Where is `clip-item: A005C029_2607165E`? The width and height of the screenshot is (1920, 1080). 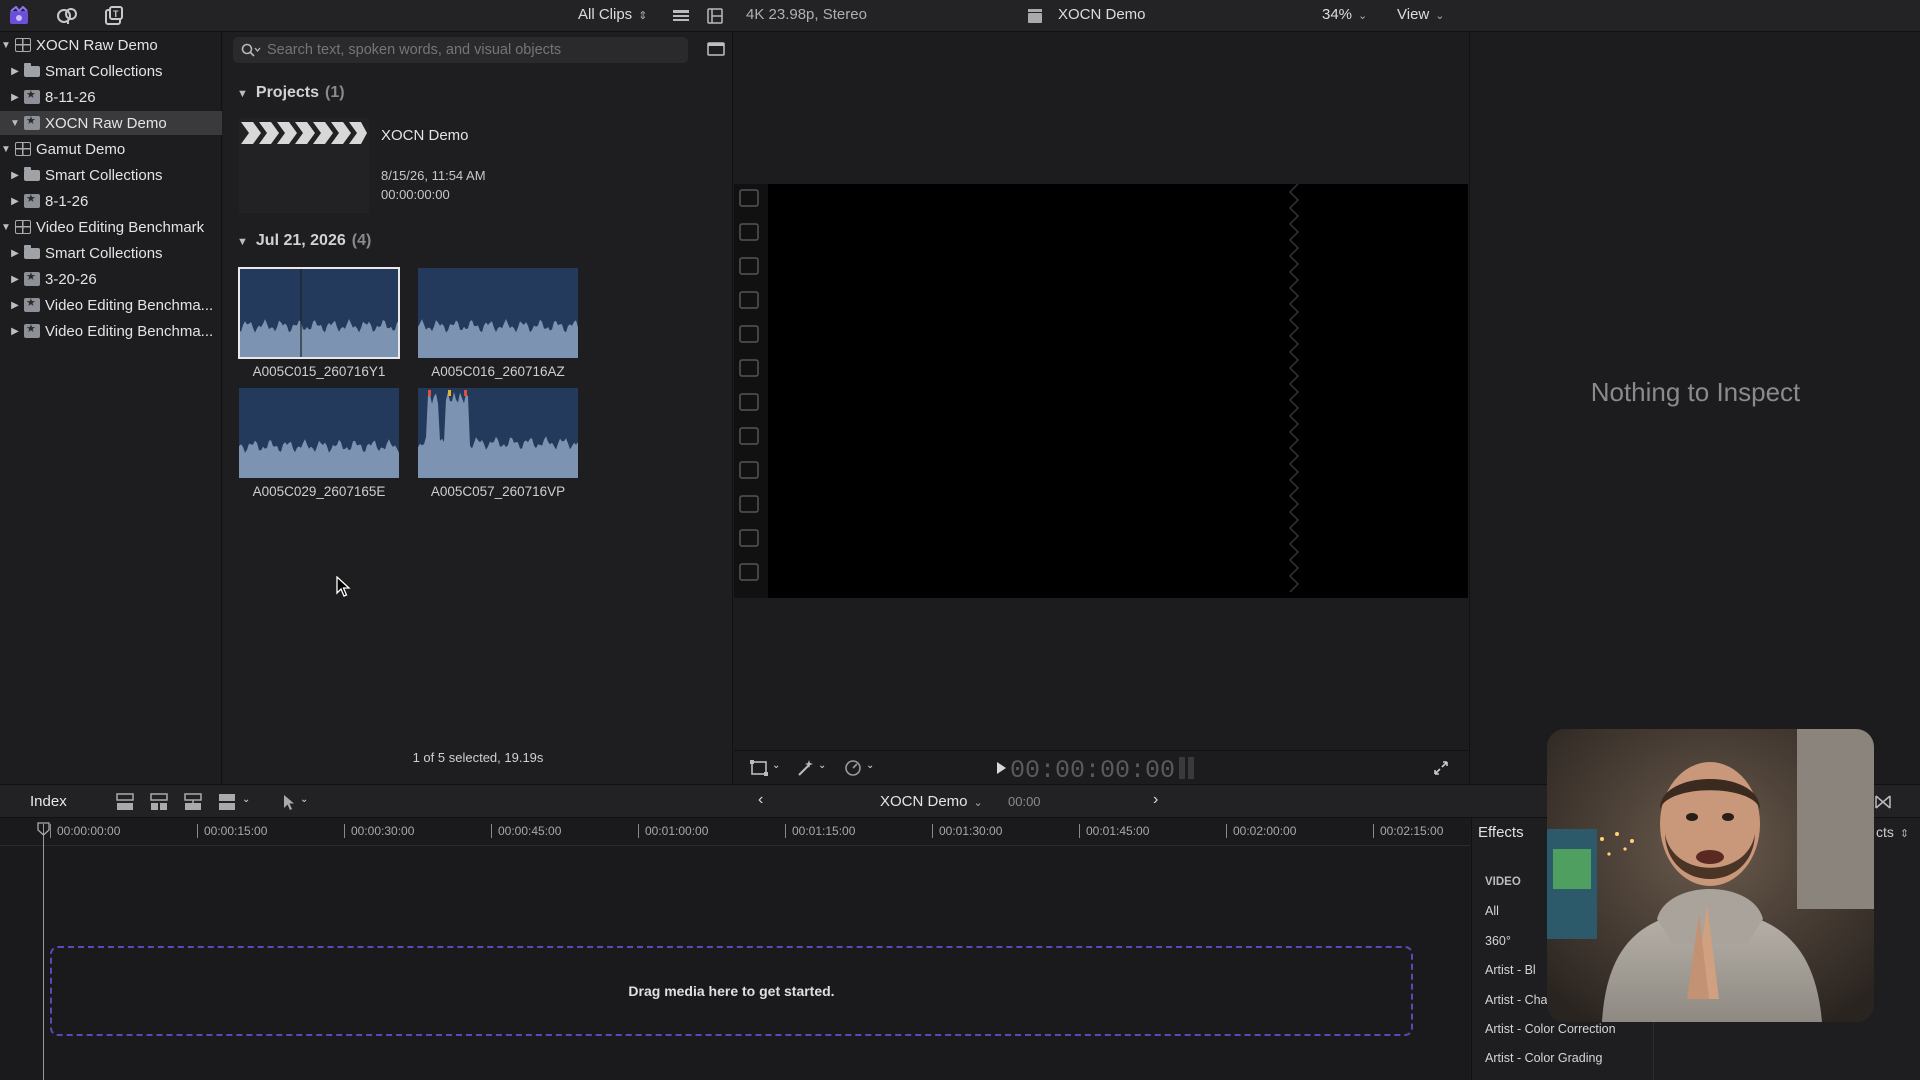
clip-item: A005C029_2607165E is located at coordinates (319, 443).